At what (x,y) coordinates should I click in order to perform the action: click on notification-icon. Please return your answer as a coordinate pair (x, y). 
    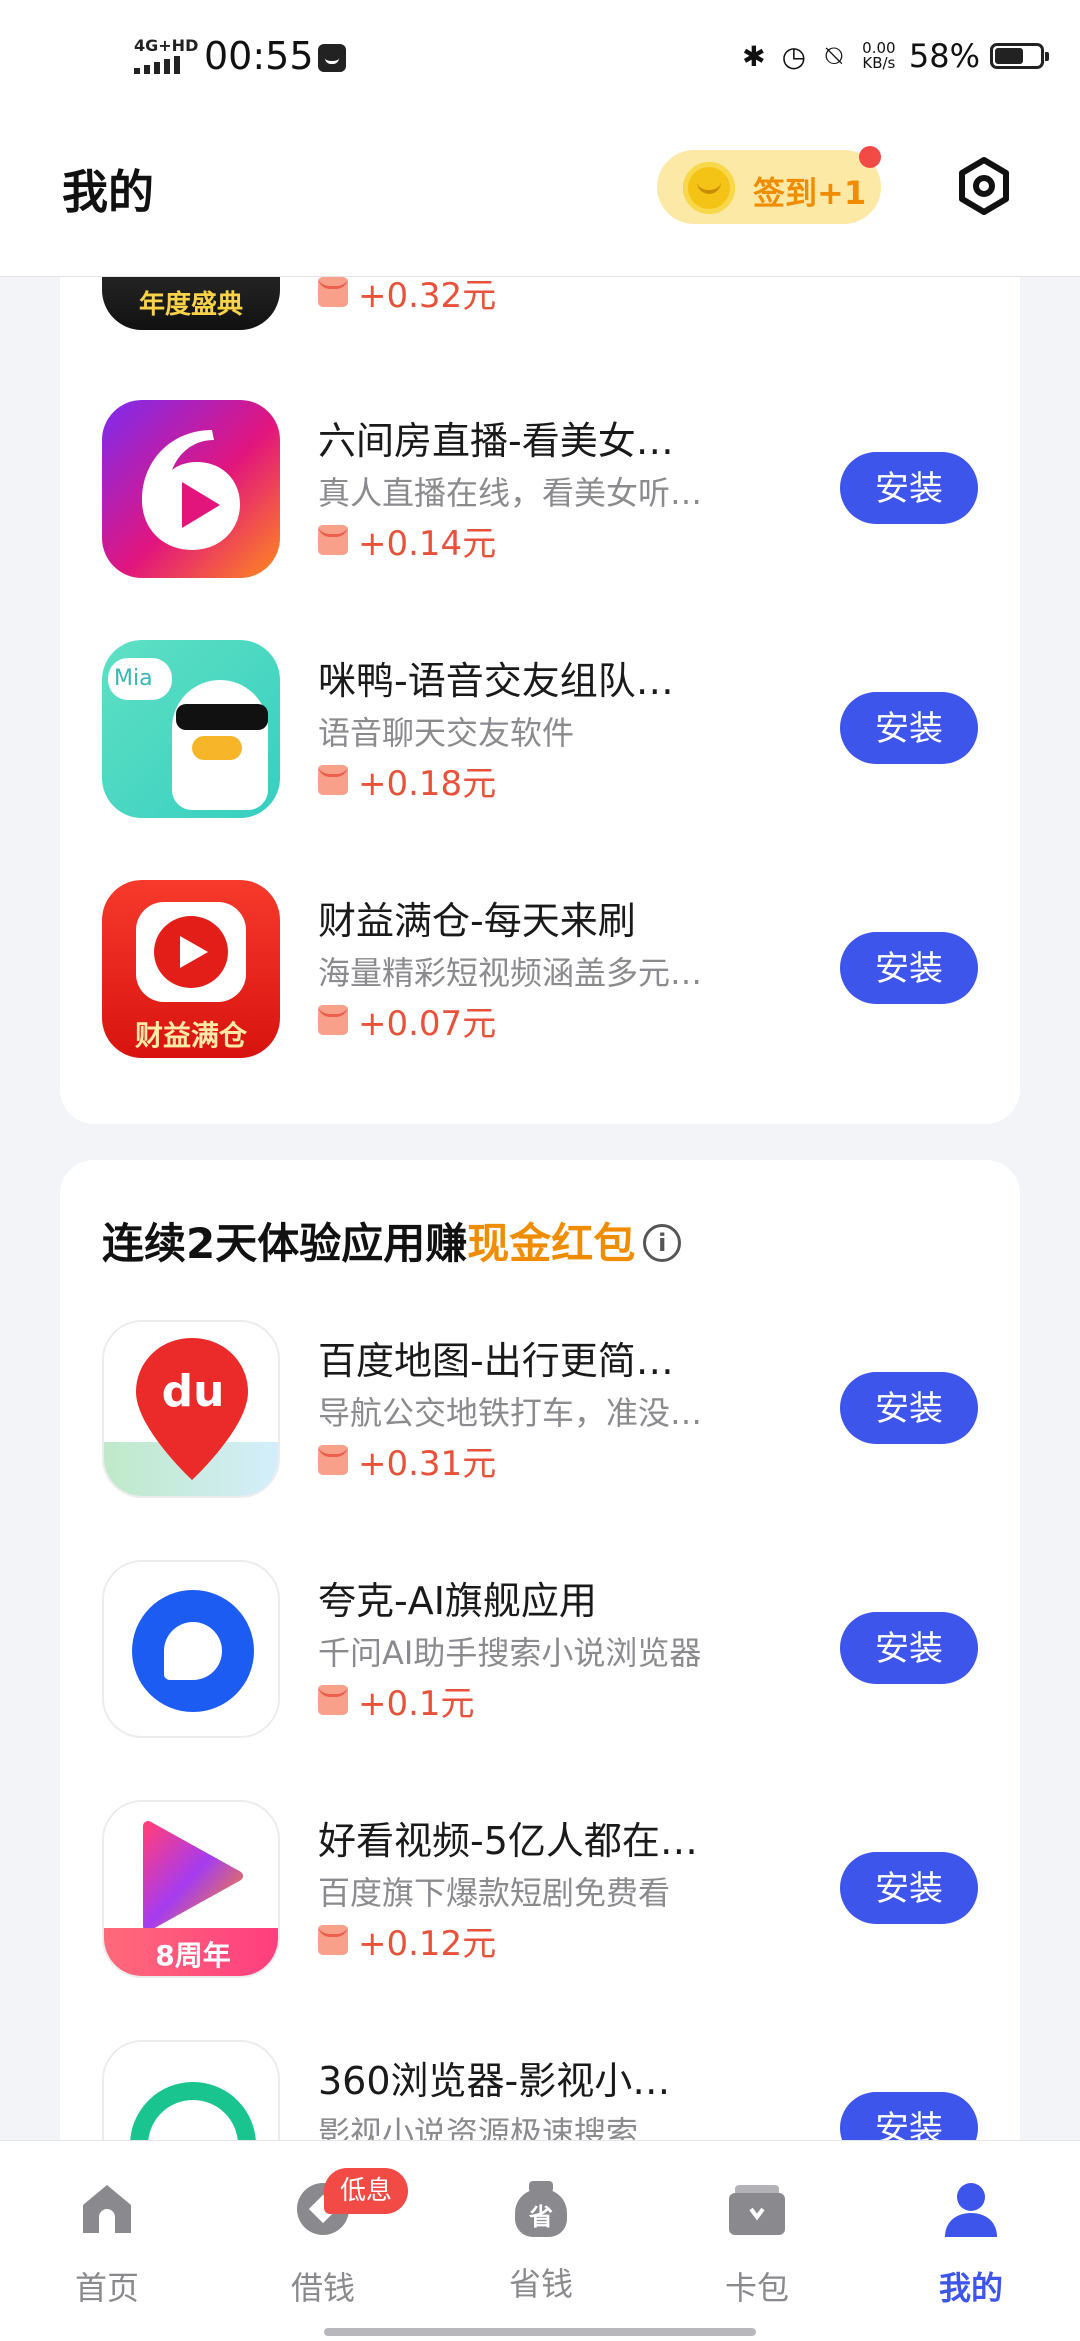
    Looking at the image, I should click on (332, 58).